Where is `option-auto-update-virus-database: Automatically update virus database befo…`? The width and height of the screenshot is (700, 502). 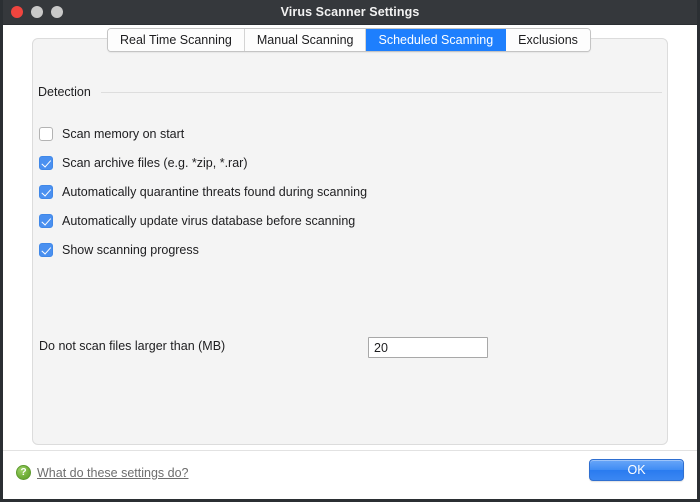 option-auto-update-virus-database: Automatically update virus database befo… is located at coordinates (344, 220).